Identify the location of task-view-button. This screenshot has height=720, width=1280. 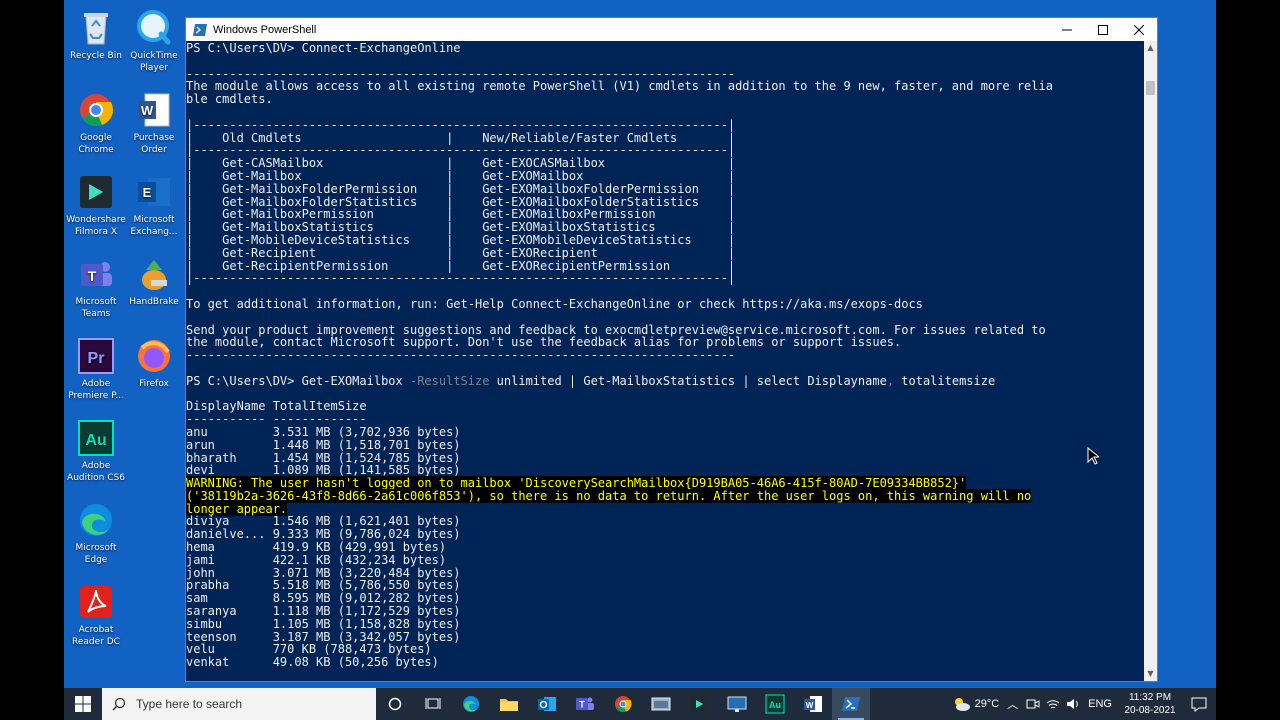
(433, 704).